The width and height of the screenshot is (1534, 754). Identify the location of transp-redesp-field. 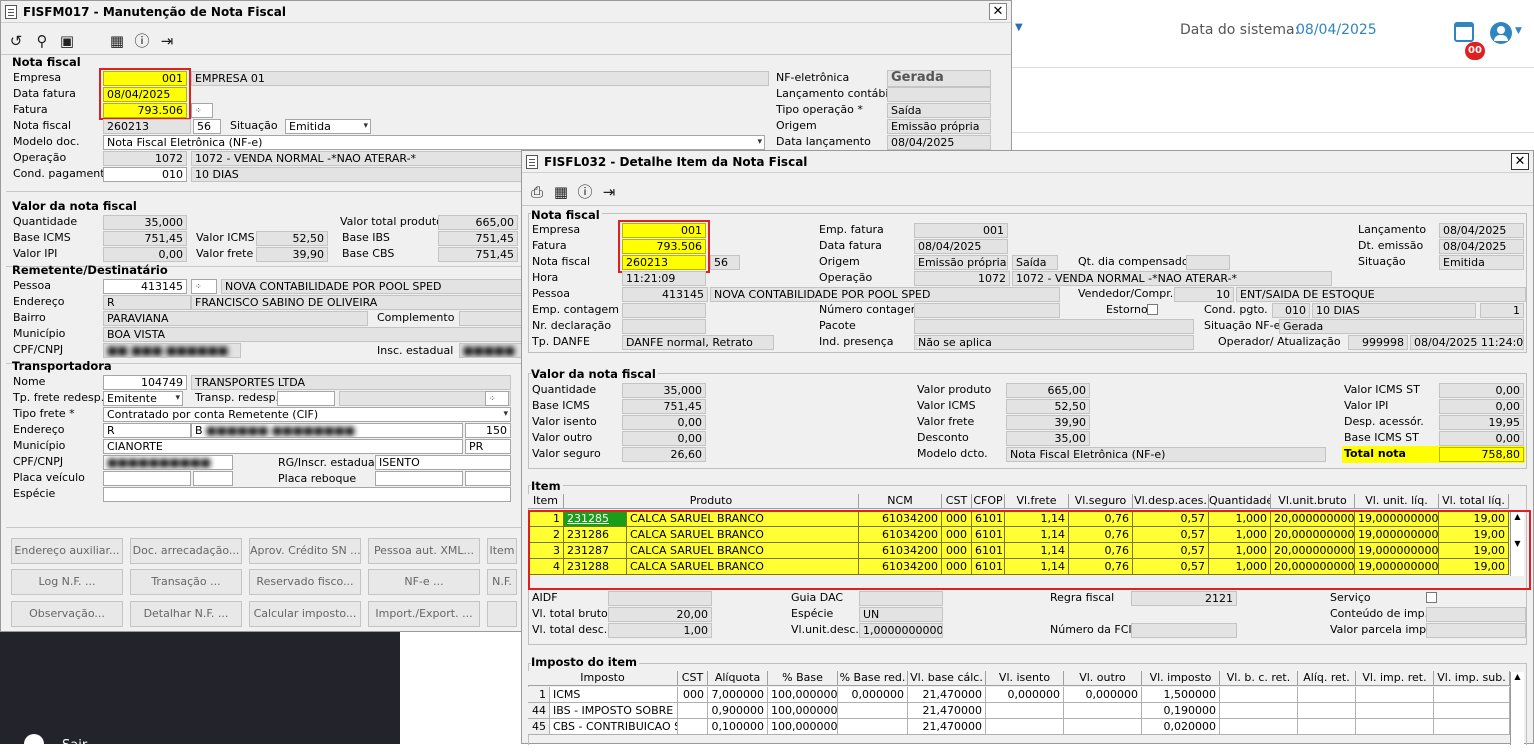
(306, 398).